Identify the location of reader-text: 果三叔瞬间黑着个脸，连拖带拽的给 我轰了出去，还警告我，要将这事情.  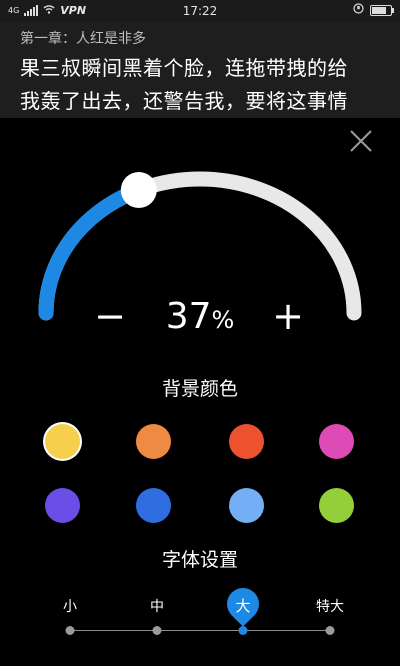
(202, 85).